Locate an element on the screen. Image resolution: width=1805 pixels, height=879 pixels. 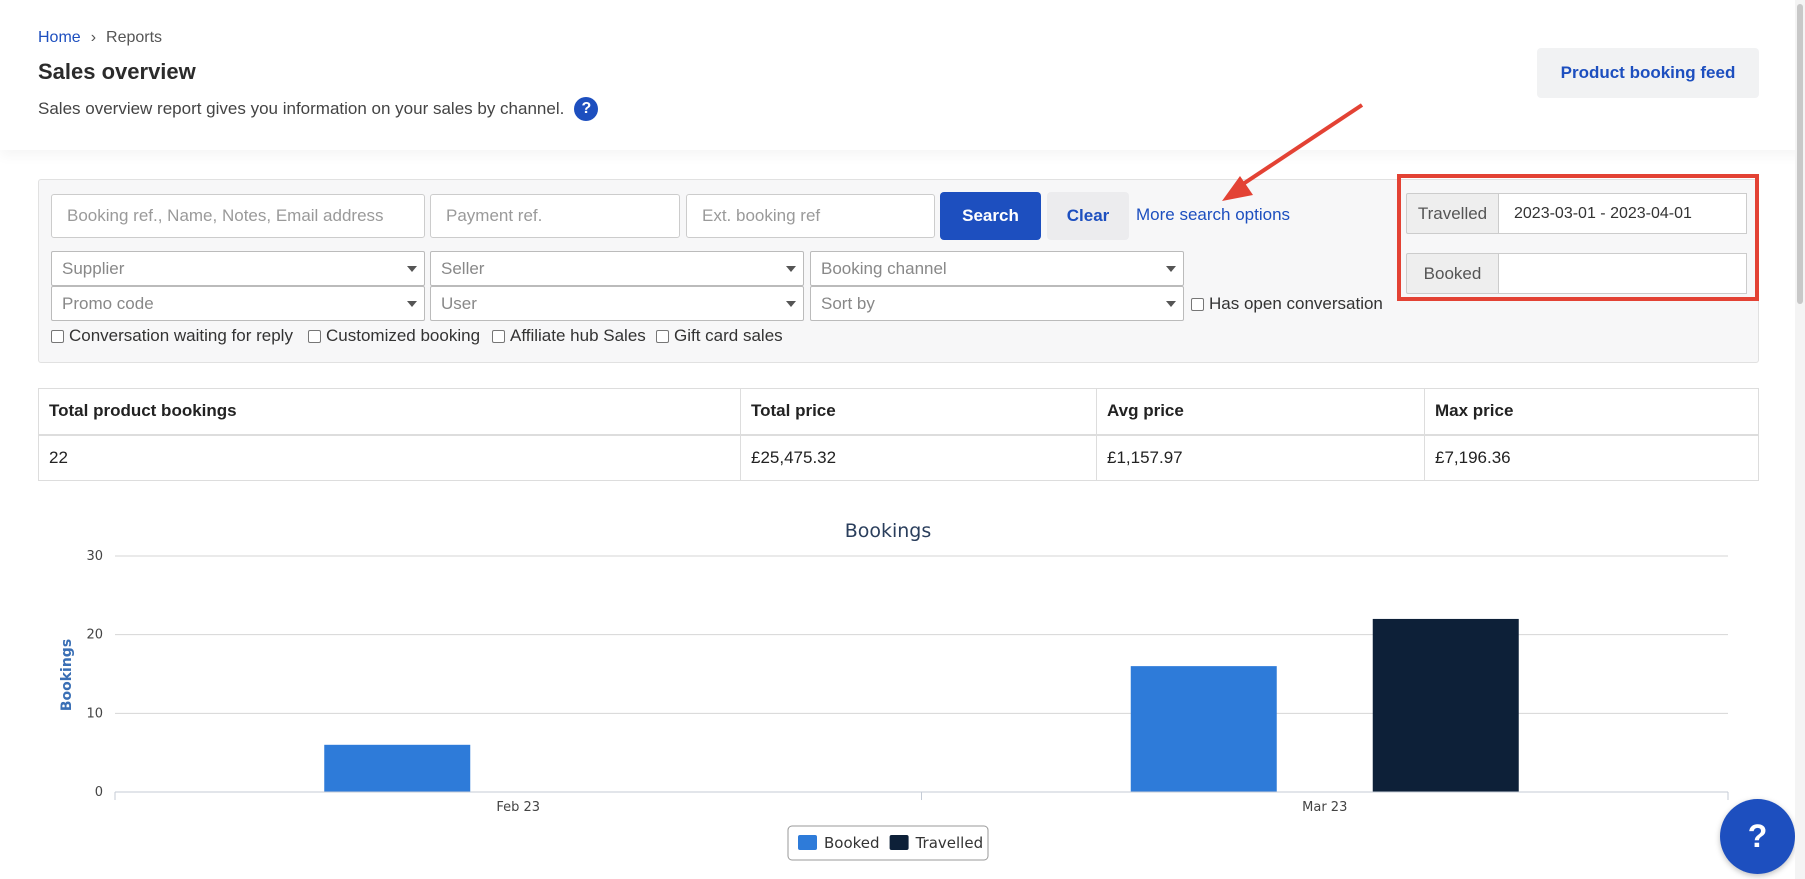
avg-price-value: £1,157.97 is located at coordinates (1260, 457).